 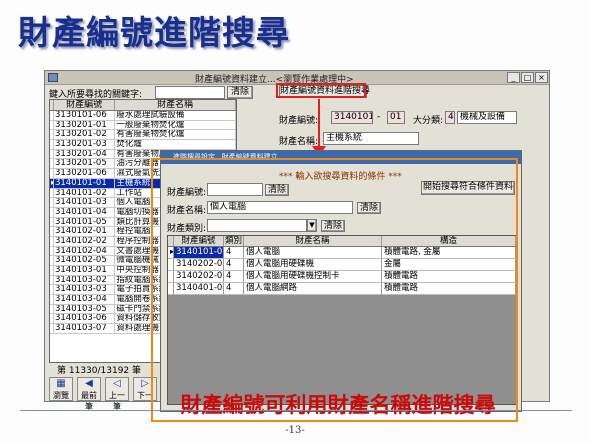 I want to click on nav-toolbar: ▦ 瀏覽 ◀ 最前筆 ◁ 上一筆 ▷ 下一, so click(x=104, y=394).